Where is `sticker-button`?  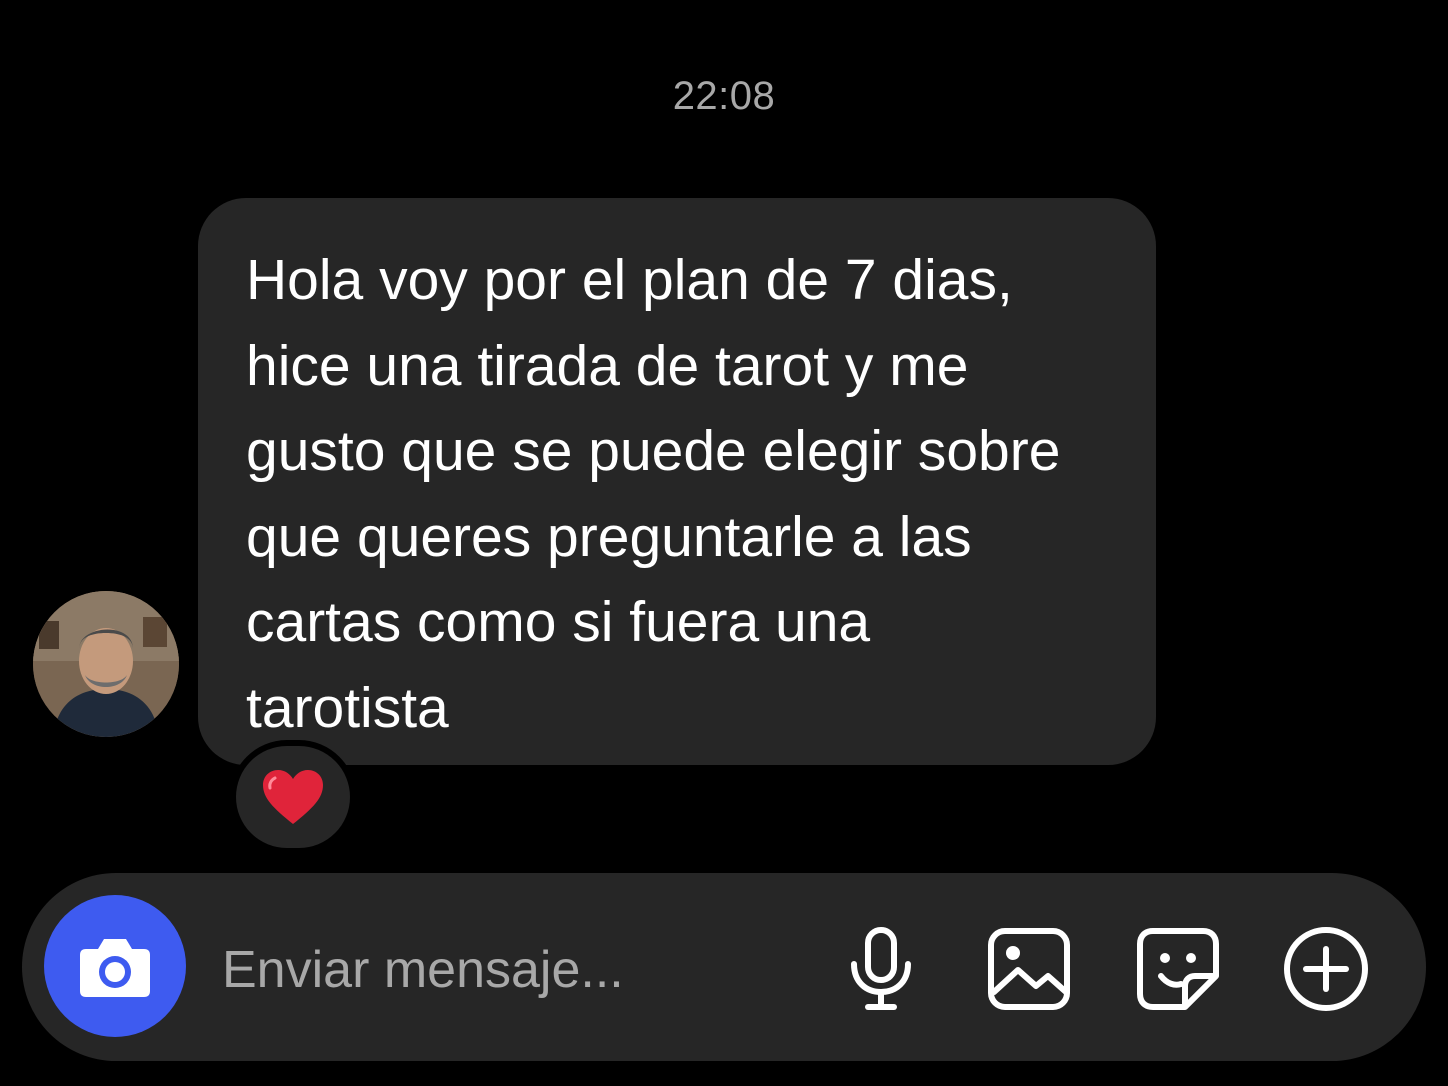
sticker-button is located at coordinates (1178, 969).